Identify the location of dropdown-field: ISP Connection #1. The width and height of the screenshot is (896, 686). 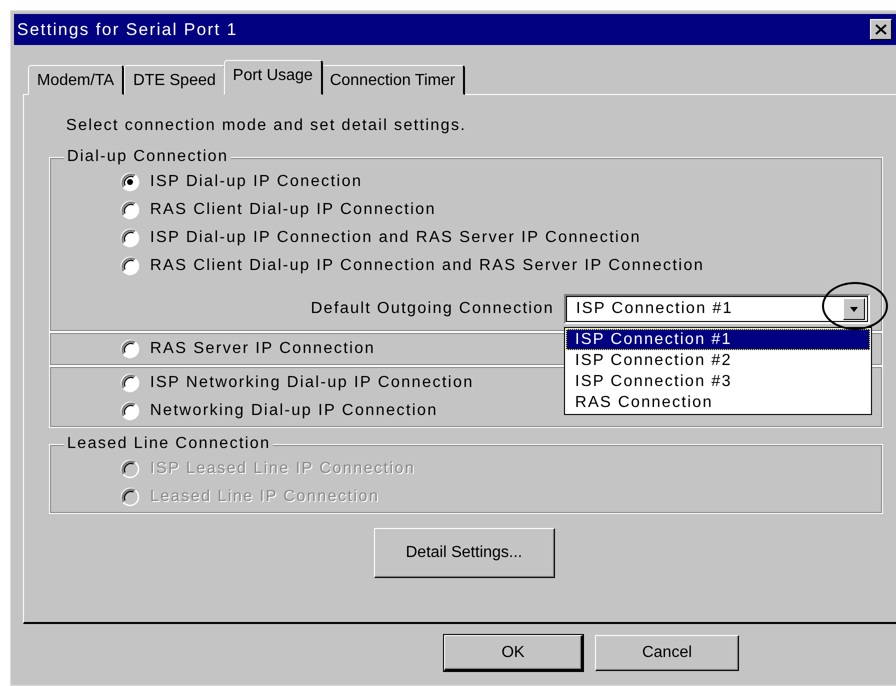
(717, 309).